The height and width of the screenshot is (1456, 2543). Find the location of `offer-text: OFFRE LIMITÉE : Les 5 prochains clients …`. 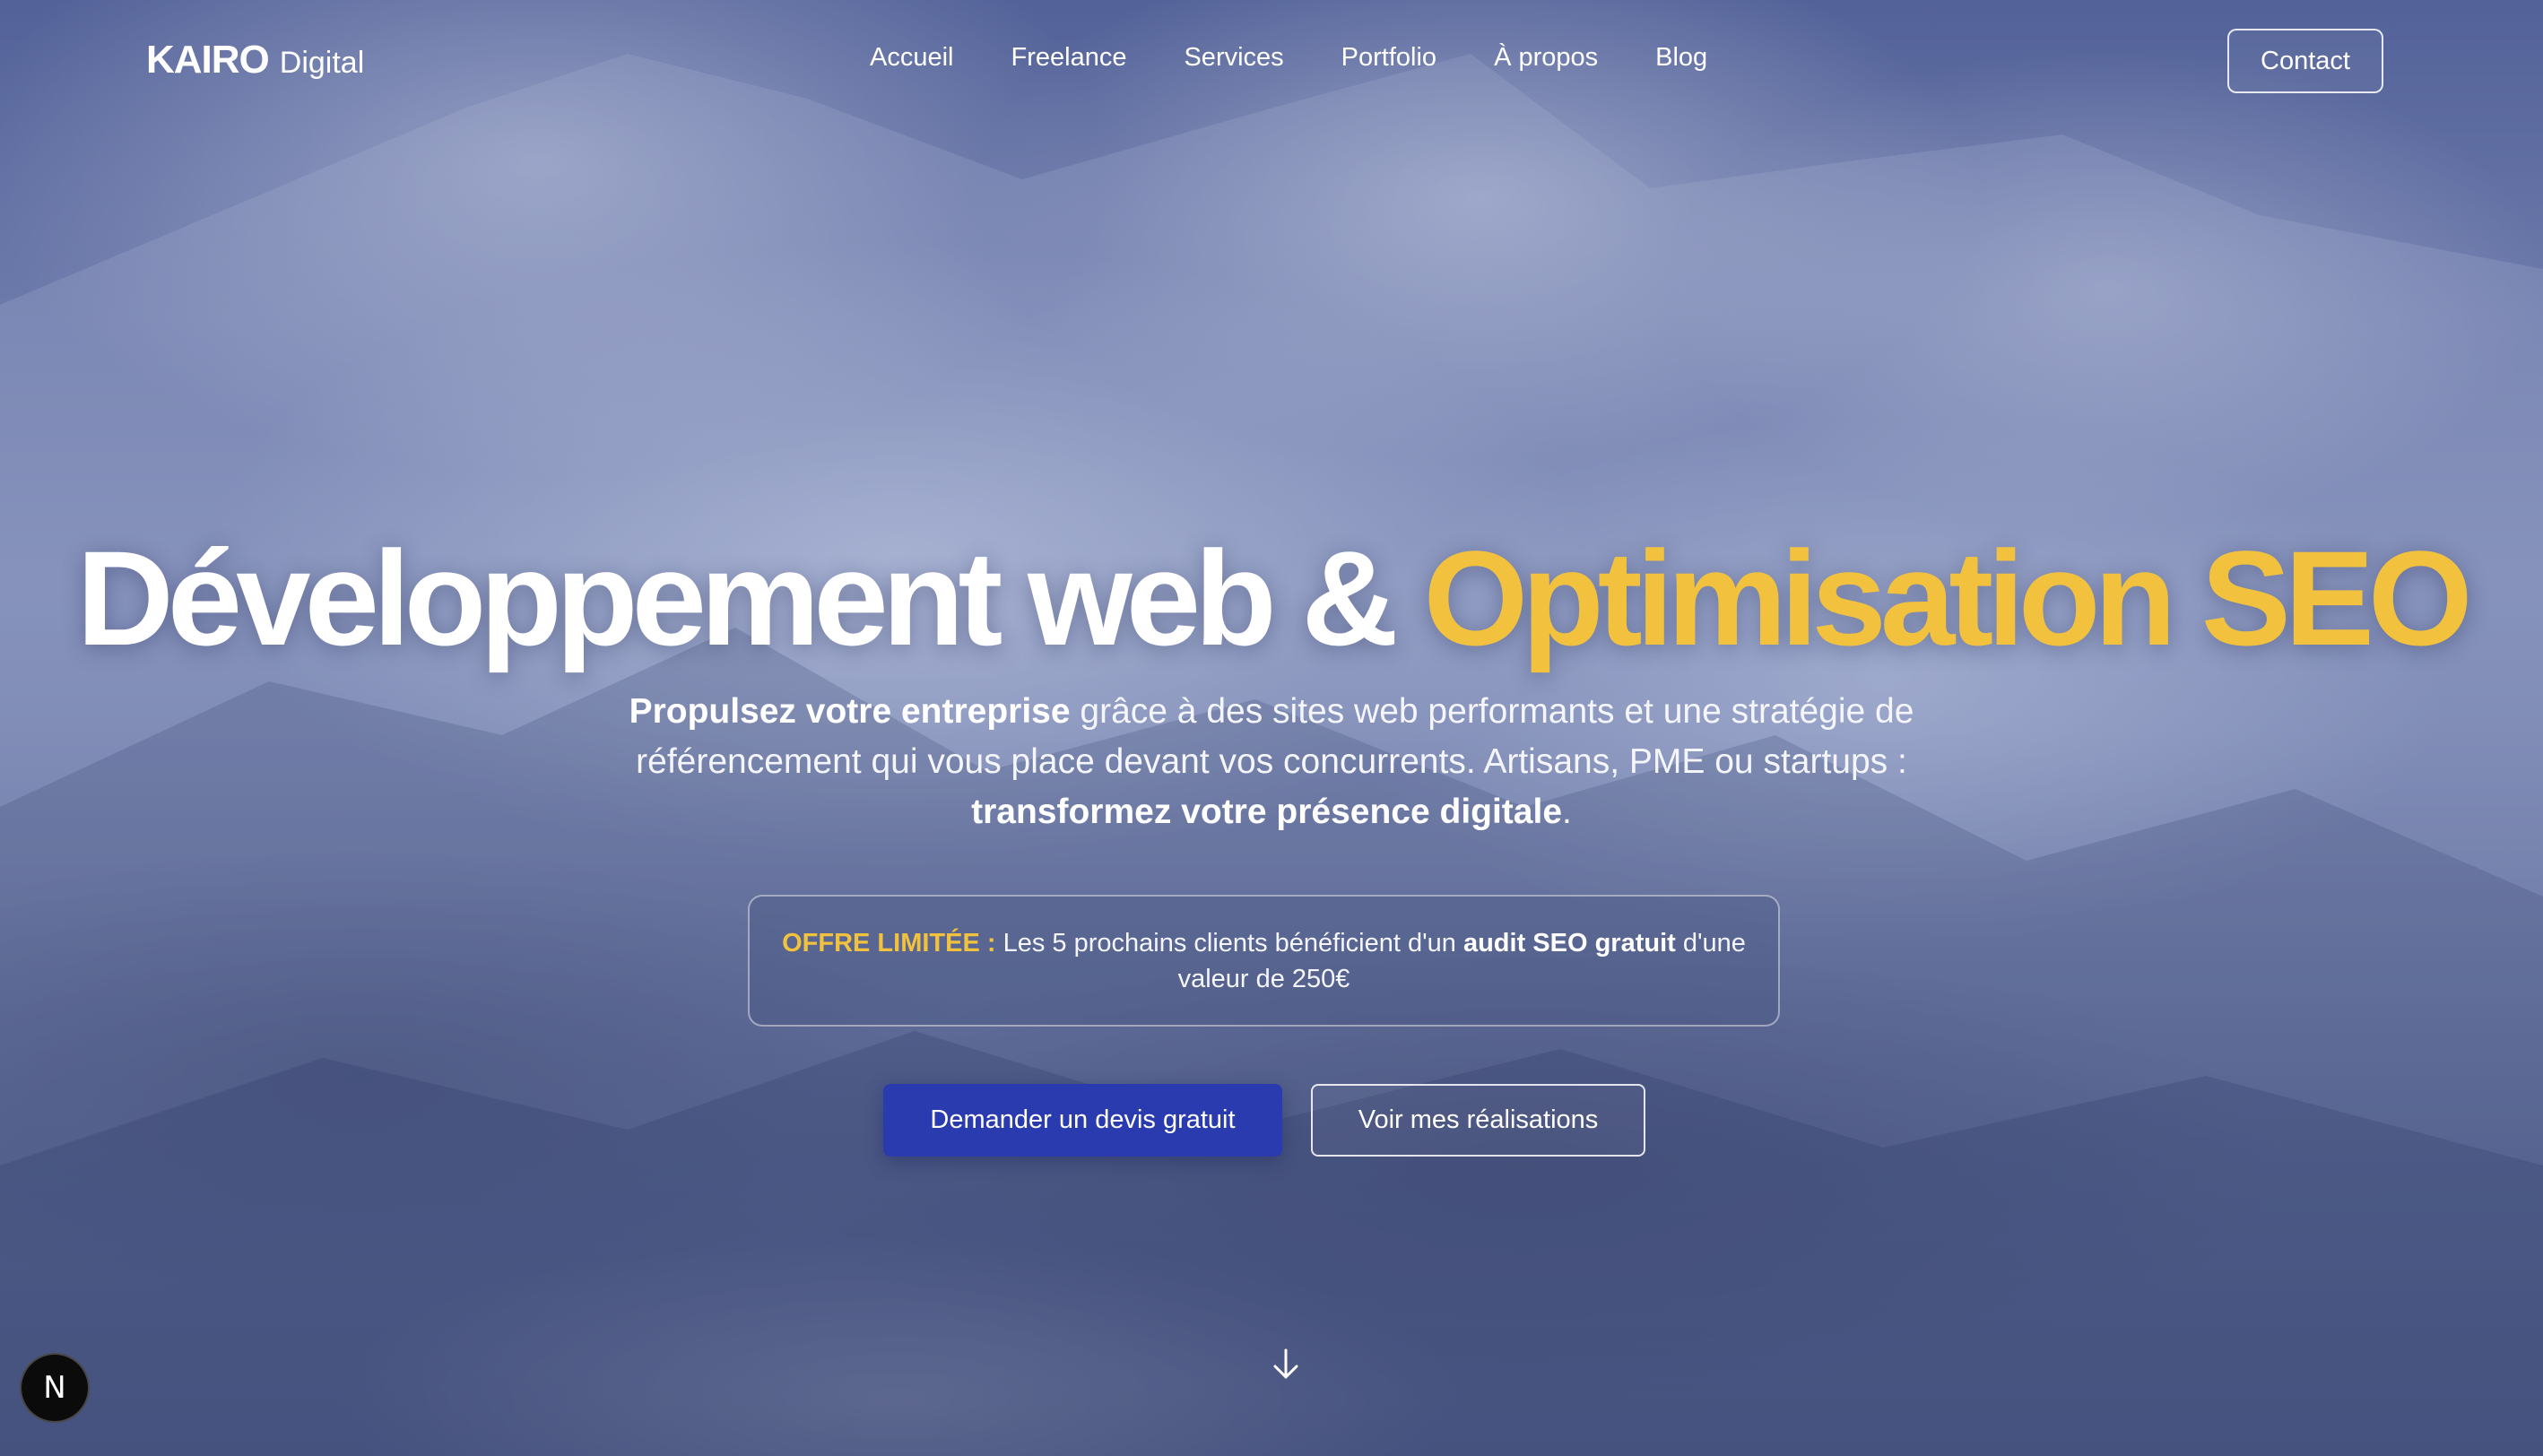

offer-text: OFFRE LIMITÉE : Les 5 prochains clients … is located at coordinates (1264, 961).